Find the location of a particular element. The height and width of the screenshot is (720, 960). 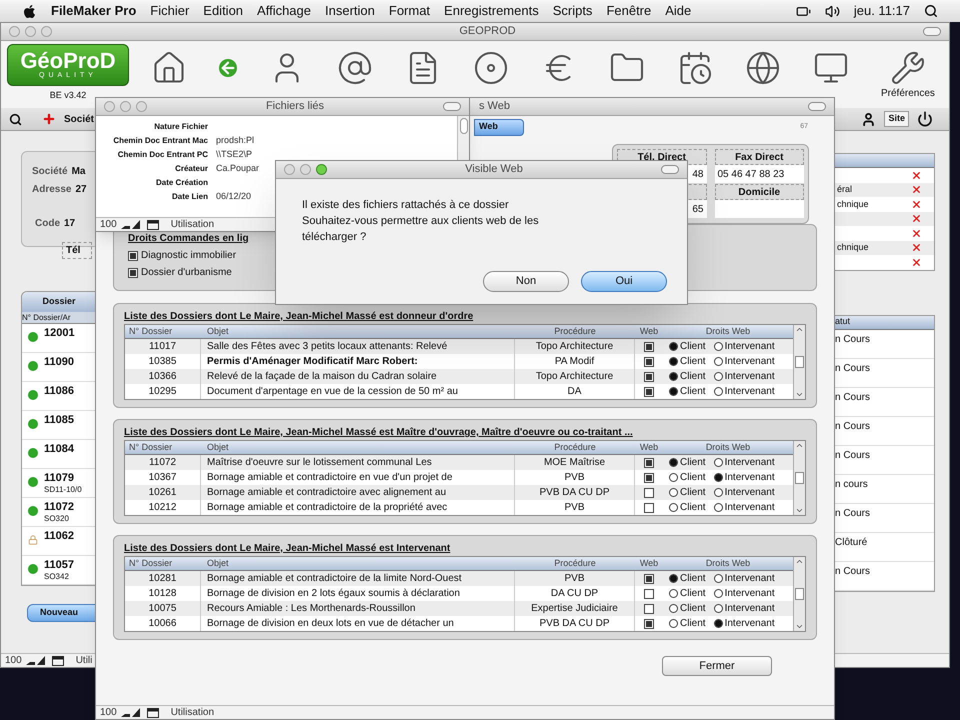

table-row: 11017 Salle des Fêtes avec 3 petits locaux attenants: Relevé Topo Architecture Client Intervenant is located at coordinates (459, 346).